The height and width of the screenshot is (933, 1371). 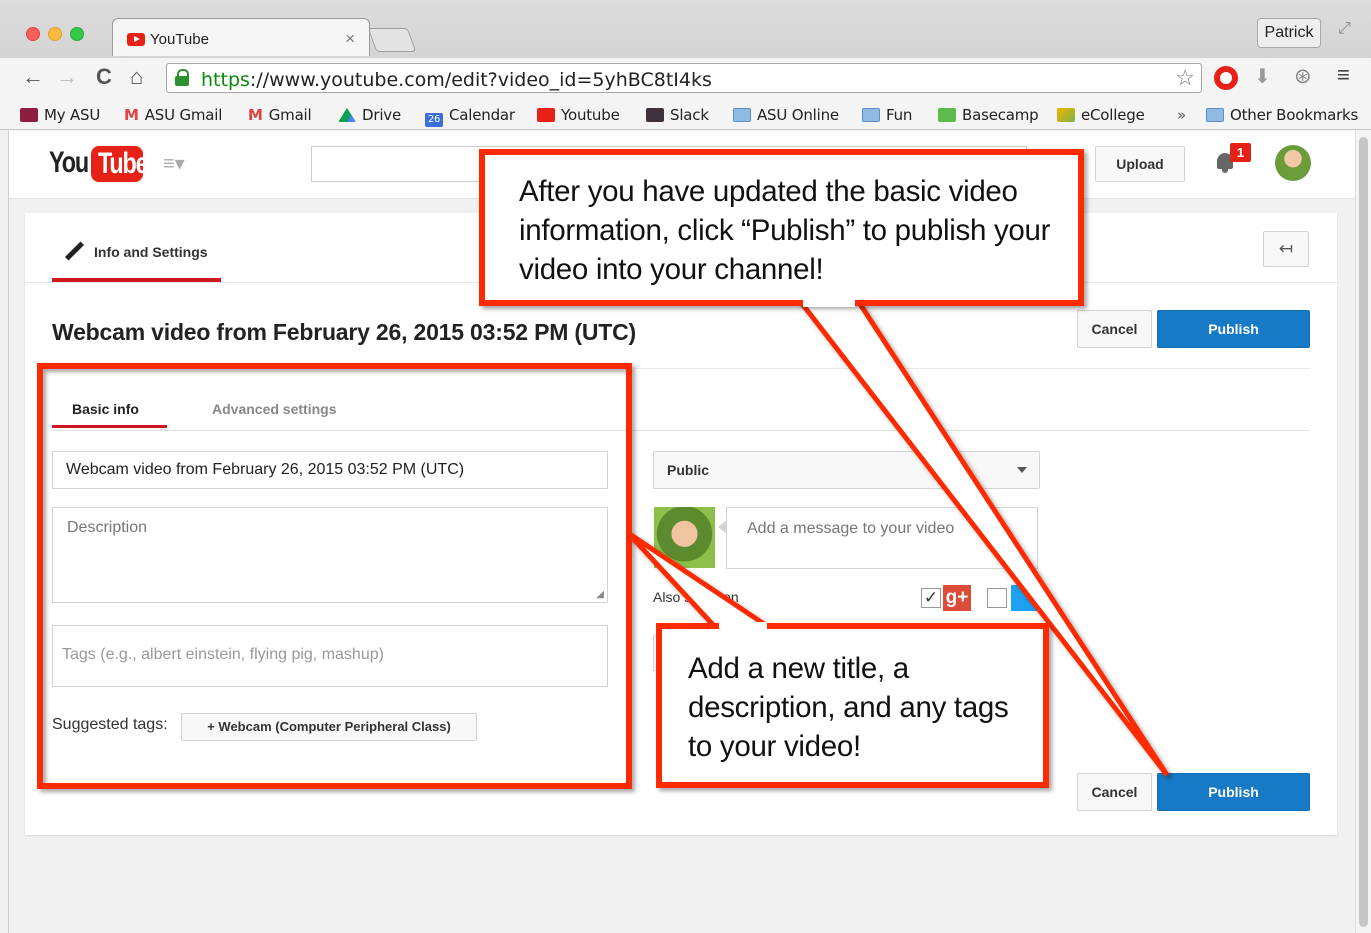 I want to click on film-reel-icon: ⊛, so click(x=1303, y=76).